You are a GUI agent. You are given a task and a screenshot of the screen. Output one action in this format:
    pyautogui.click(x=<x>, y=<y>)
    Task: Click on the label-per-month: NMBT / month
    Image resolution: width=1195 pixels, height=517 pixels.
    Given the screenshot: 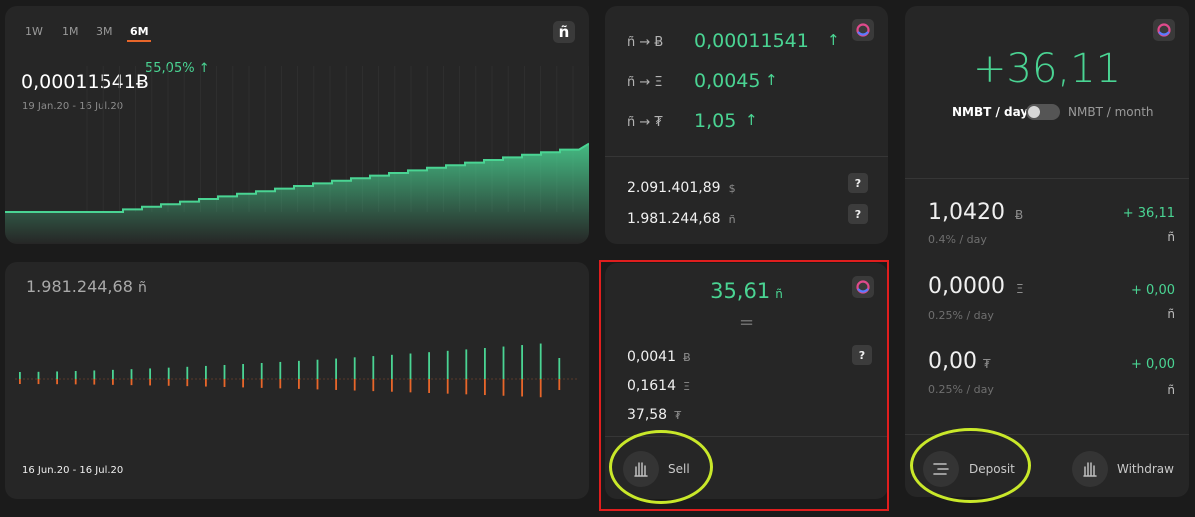 What is the action you would take?
    pyautogui.click(x=1111, y=112)
    